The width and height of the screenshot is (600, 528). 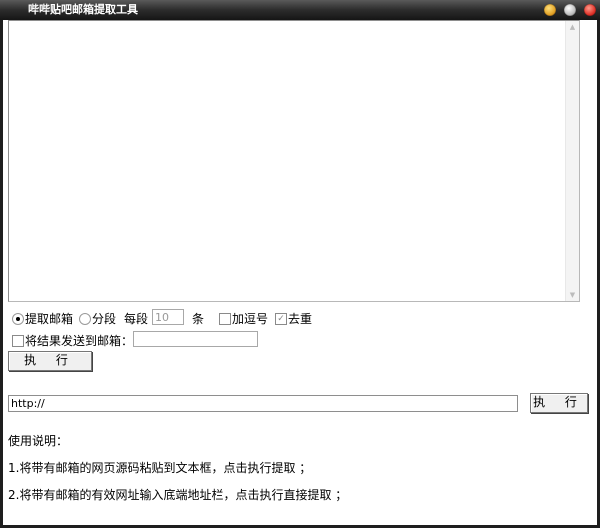 I want to click on per-segment-unit: 条, so click(x=198, y=319).